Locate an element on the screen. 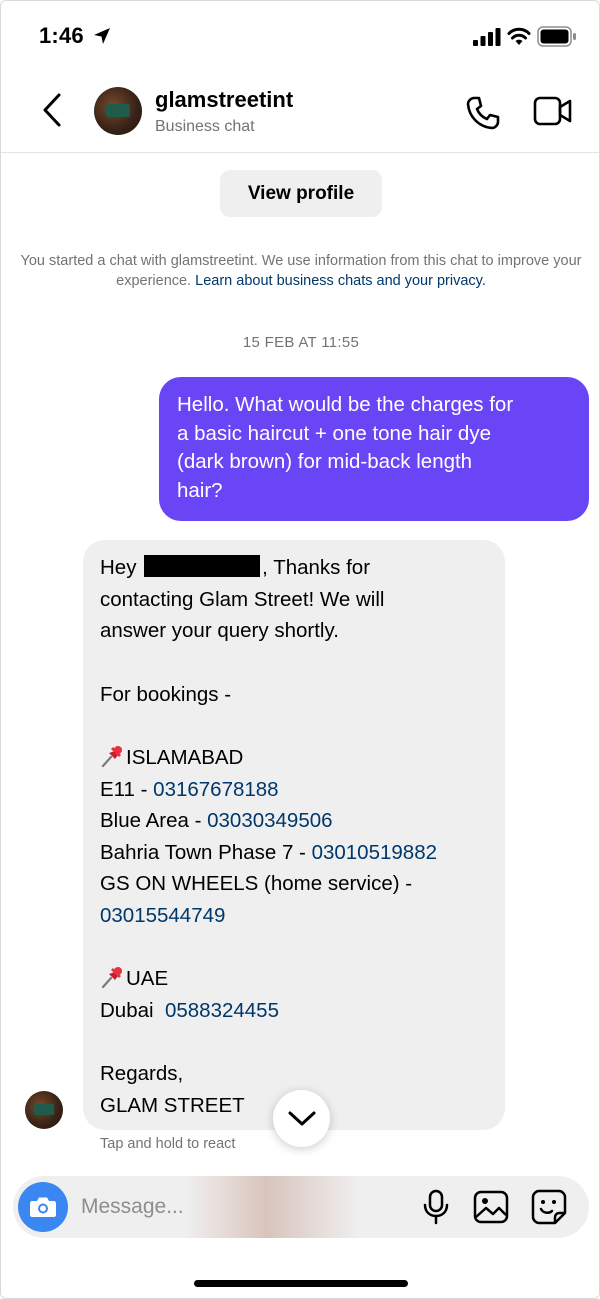 The image size is (600, 1299). redacted-name is located at coordinates (202, 566).